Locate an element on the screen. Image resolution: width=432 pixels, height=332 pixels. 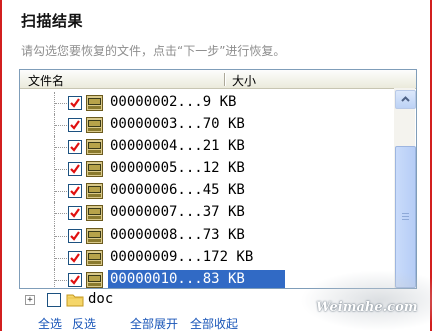
folder-checkbox is located at coordinates (54, 300).